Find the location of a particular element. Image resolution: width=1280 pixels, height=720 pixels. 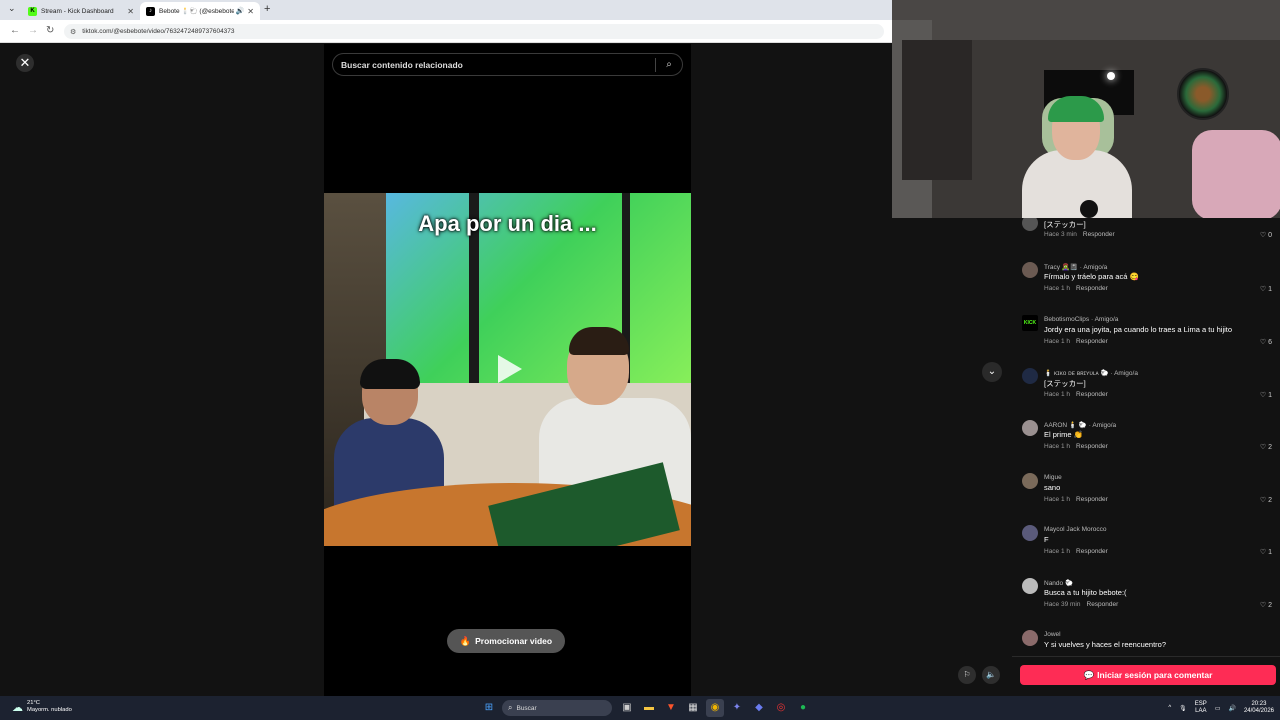

play-icon is located at coordinates (510, 369).